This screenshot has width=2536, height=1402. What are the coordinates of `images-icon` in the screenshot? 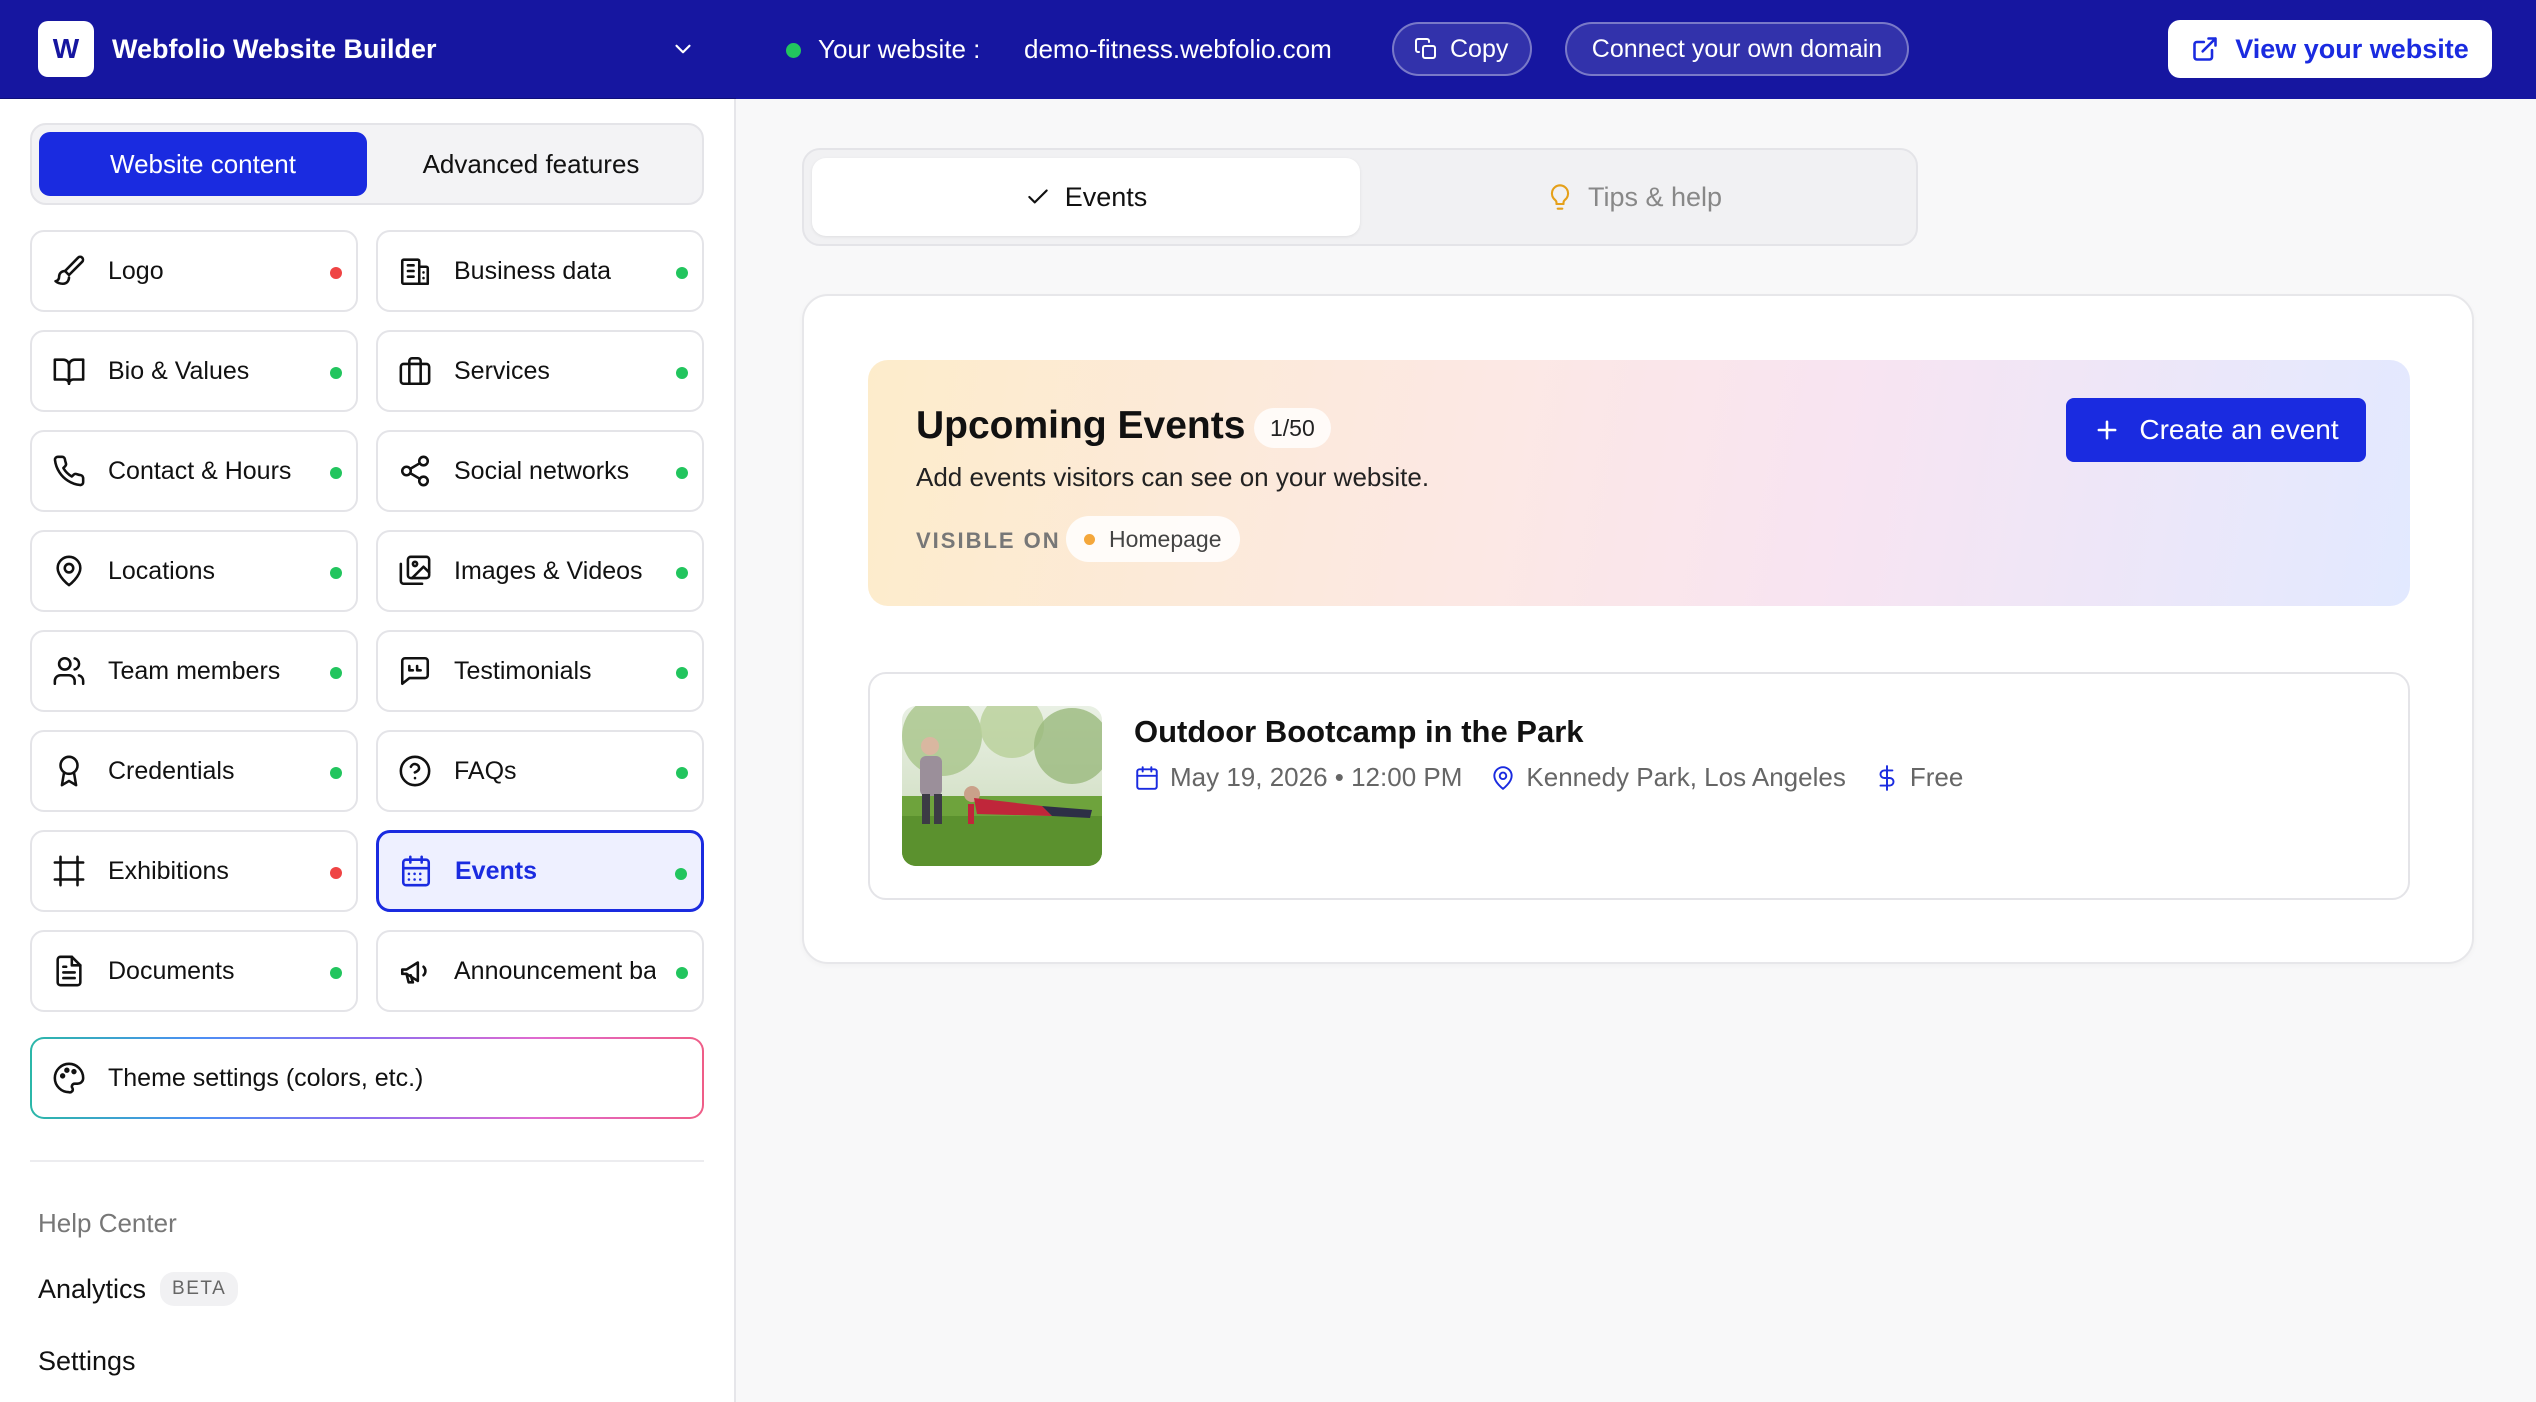 It's located at (415, 571).